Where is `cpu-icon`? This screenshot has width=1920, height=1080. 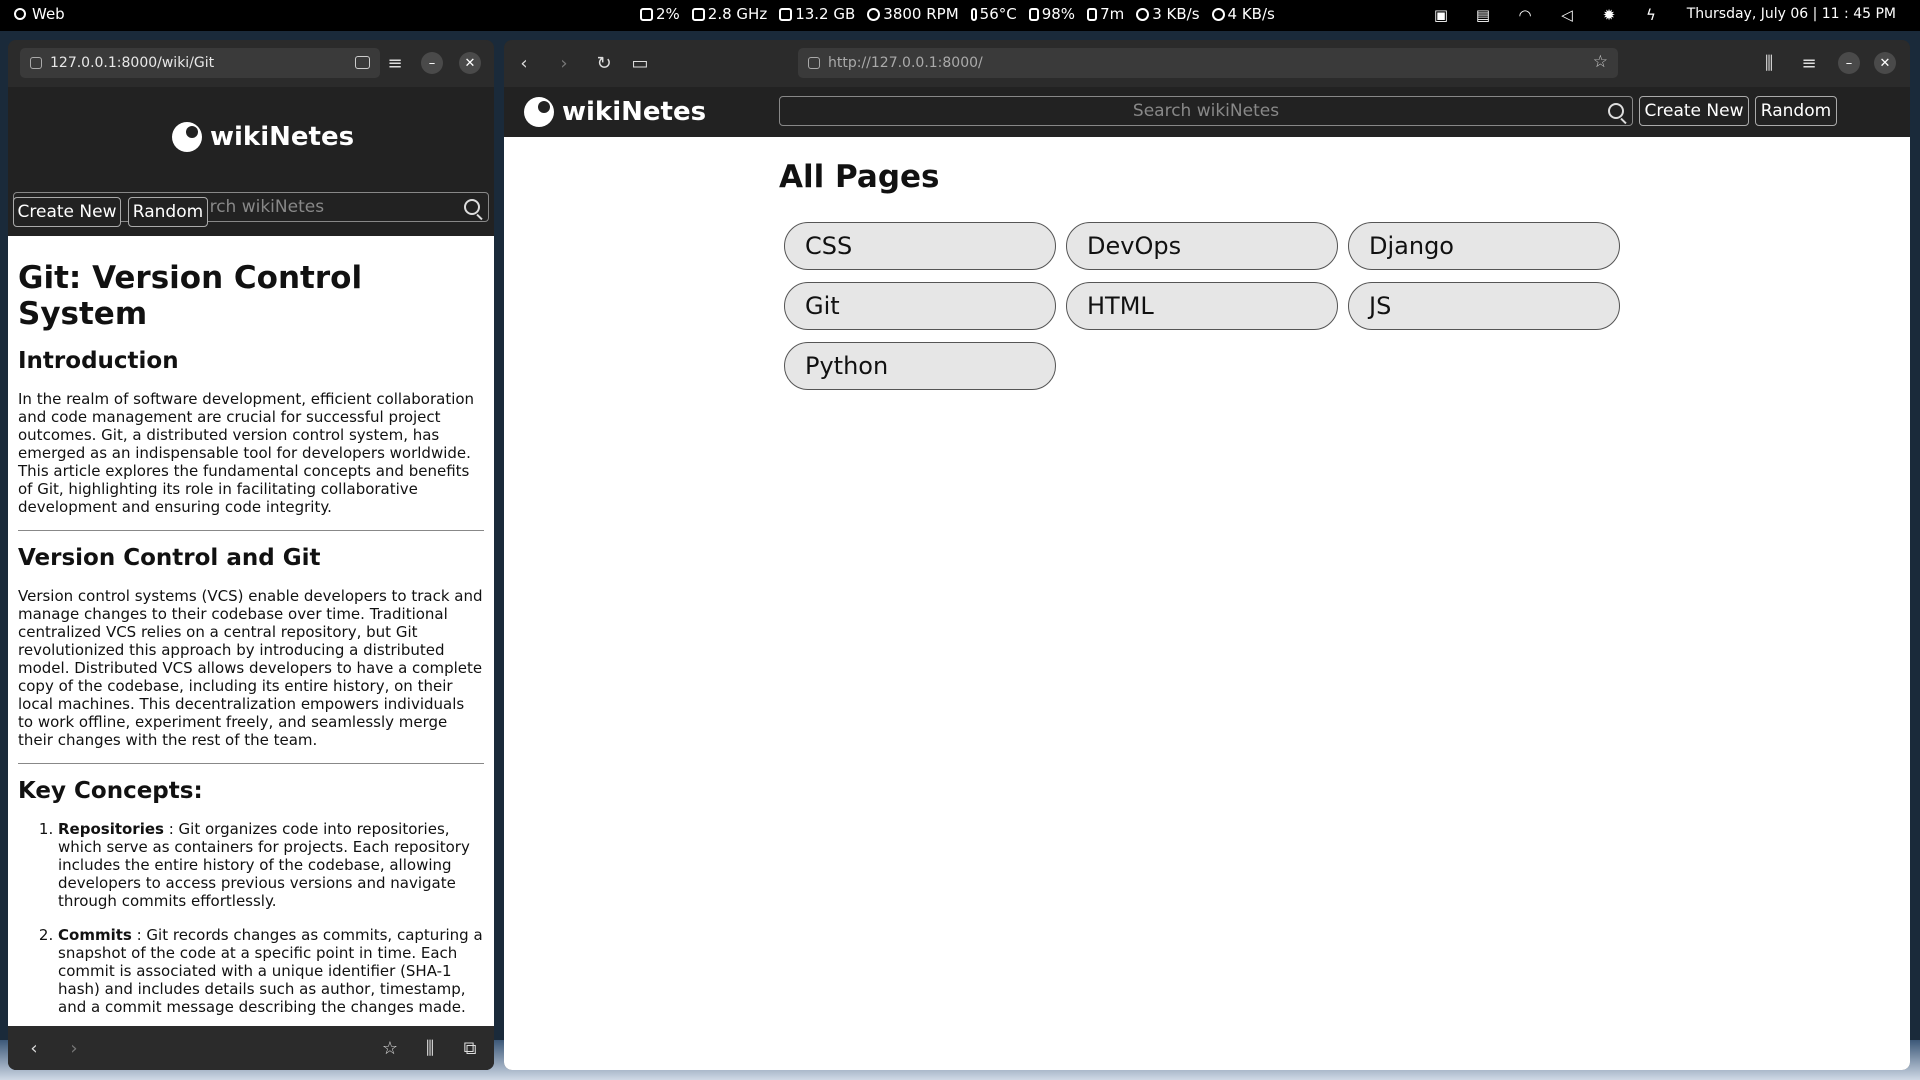
cpu-icon is located at coordinates (646, 14).